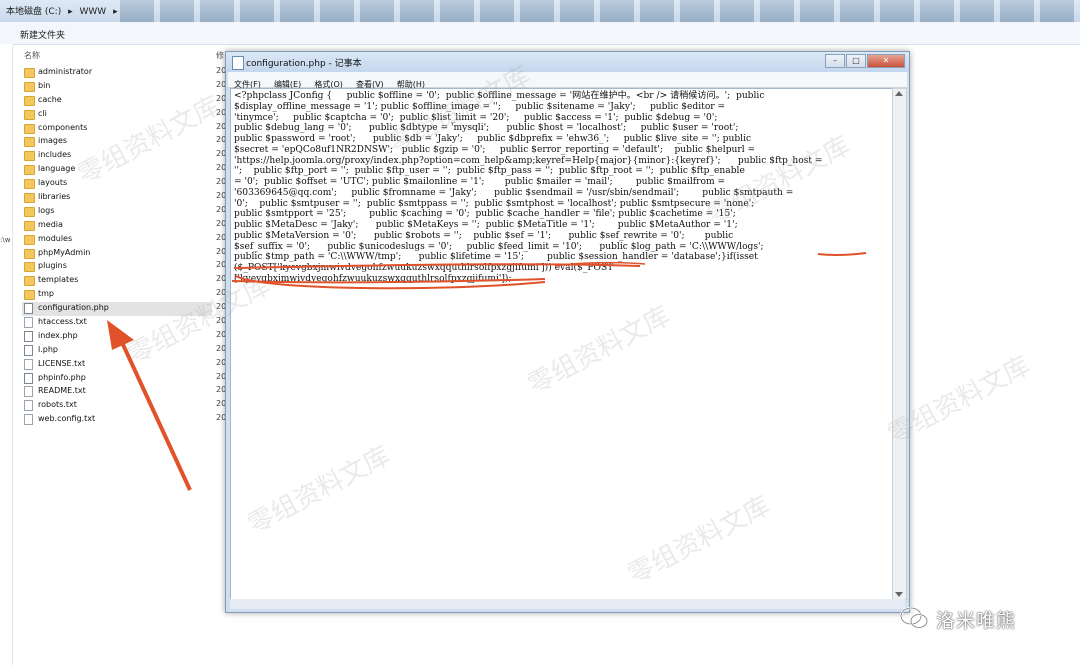 The height and width of the screenshot is (665, 1080). I want to click on scroll-up-arrow-icon, so click(899, 93).